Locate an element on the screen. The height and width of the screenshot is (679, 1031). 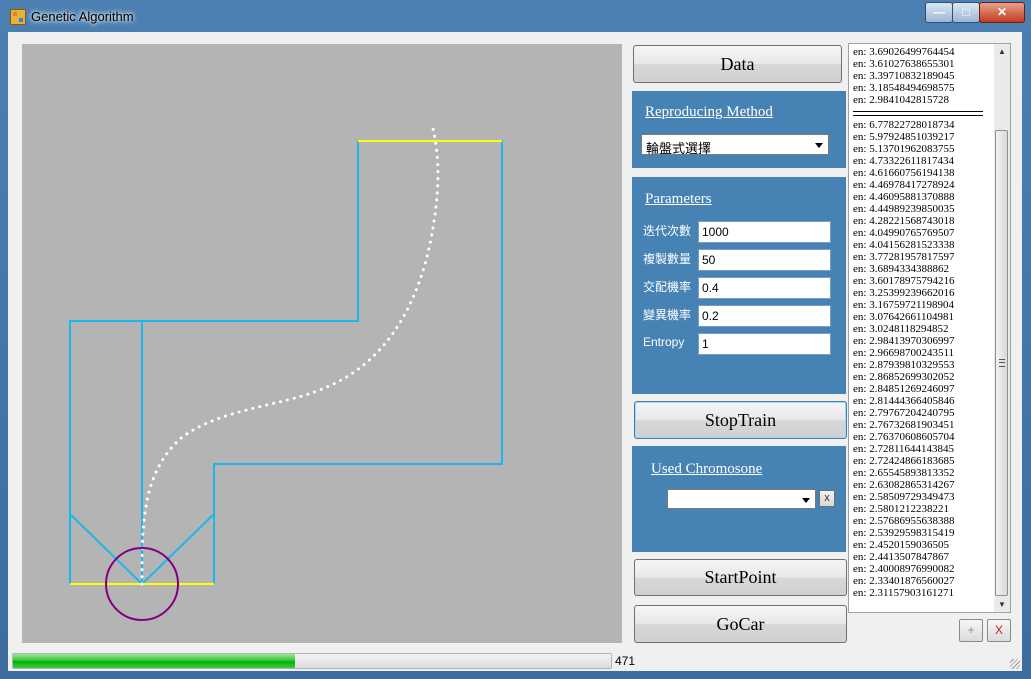
log-entry: en: 3.25399239662016 is located at coordinates (904, 293).